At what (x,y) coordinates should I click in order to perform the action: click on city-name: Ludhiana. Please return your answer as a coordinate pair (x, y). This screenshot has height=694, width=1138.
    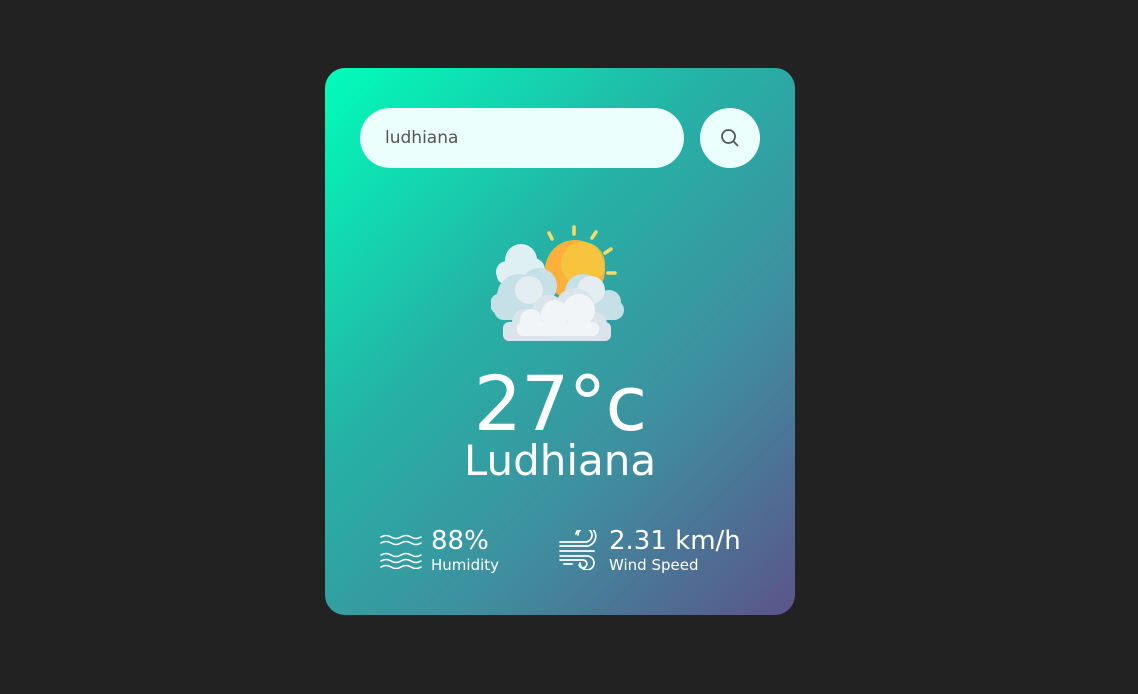
    Looking at the image, I should click on (560, 460).